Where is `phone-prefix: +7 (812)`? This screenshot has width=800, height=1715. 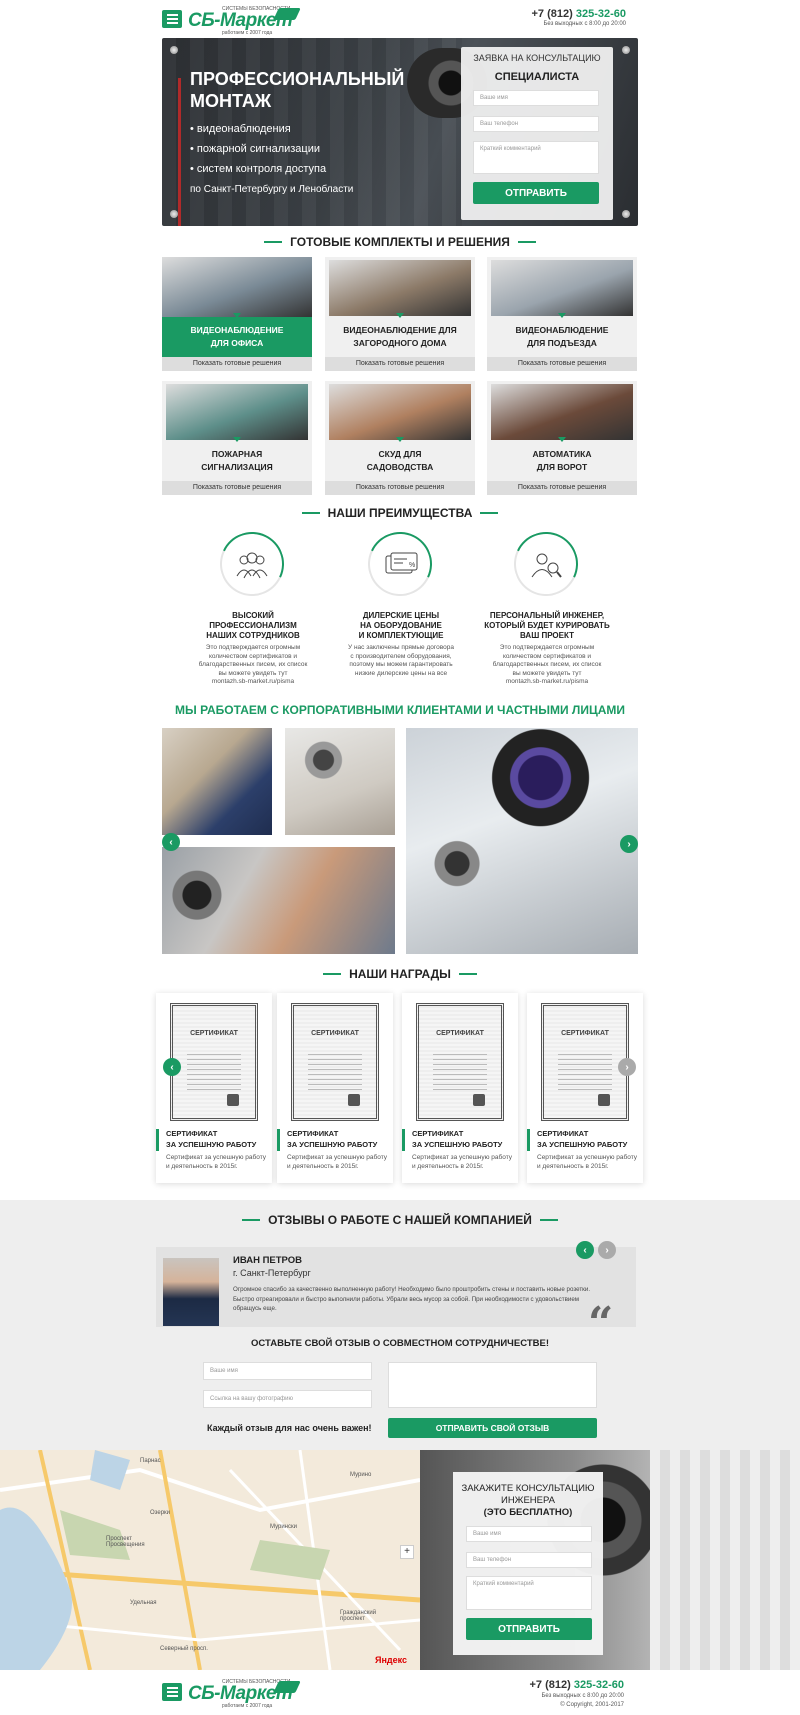
phone-prefix: +7 (812) is located at coordinates (552, 14).